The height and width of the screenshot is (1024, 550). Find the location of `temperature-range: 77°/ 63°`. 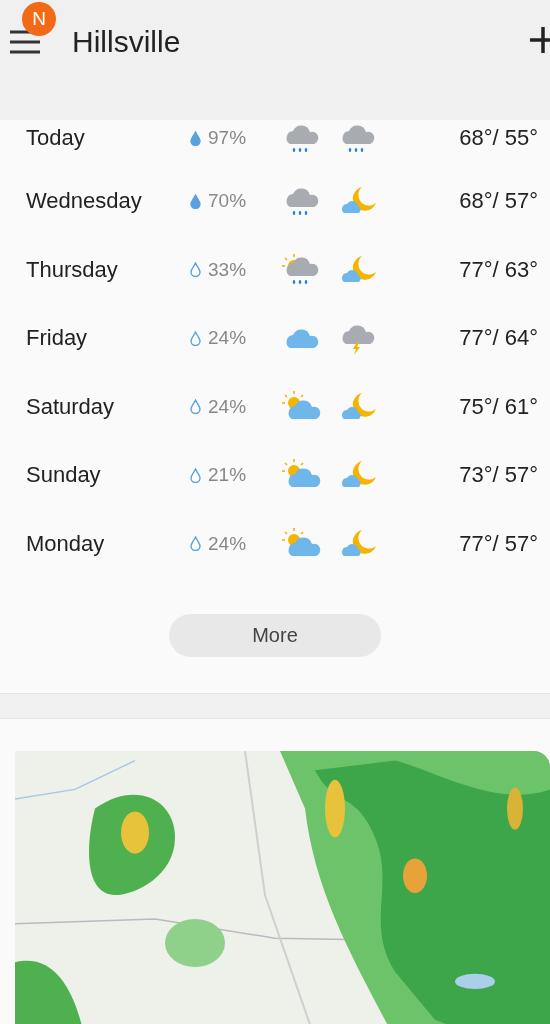

temperature-range: 77°/ 63° is located at coordinates (498, 269).